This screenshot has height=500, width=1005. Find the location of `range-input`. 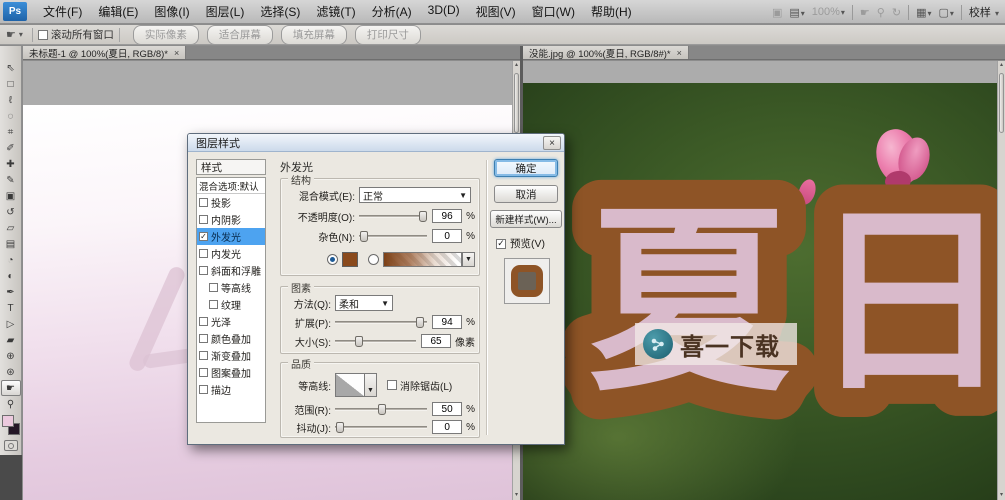

range-input is located at coordinates (447, 409).